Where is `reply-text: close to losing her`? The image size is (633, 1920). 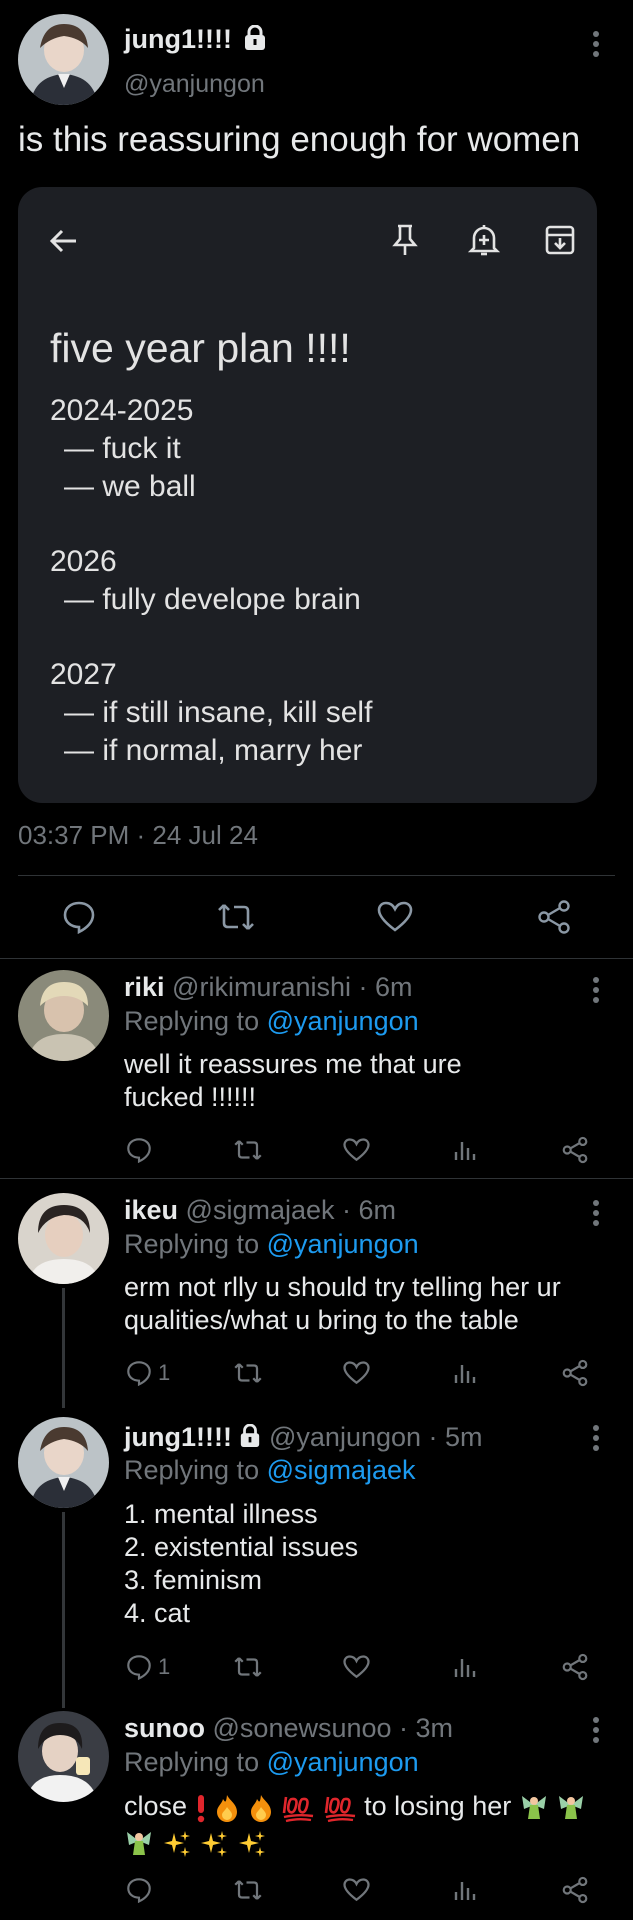 reply-text: close to losing her is located at coordinates (355, 1824).